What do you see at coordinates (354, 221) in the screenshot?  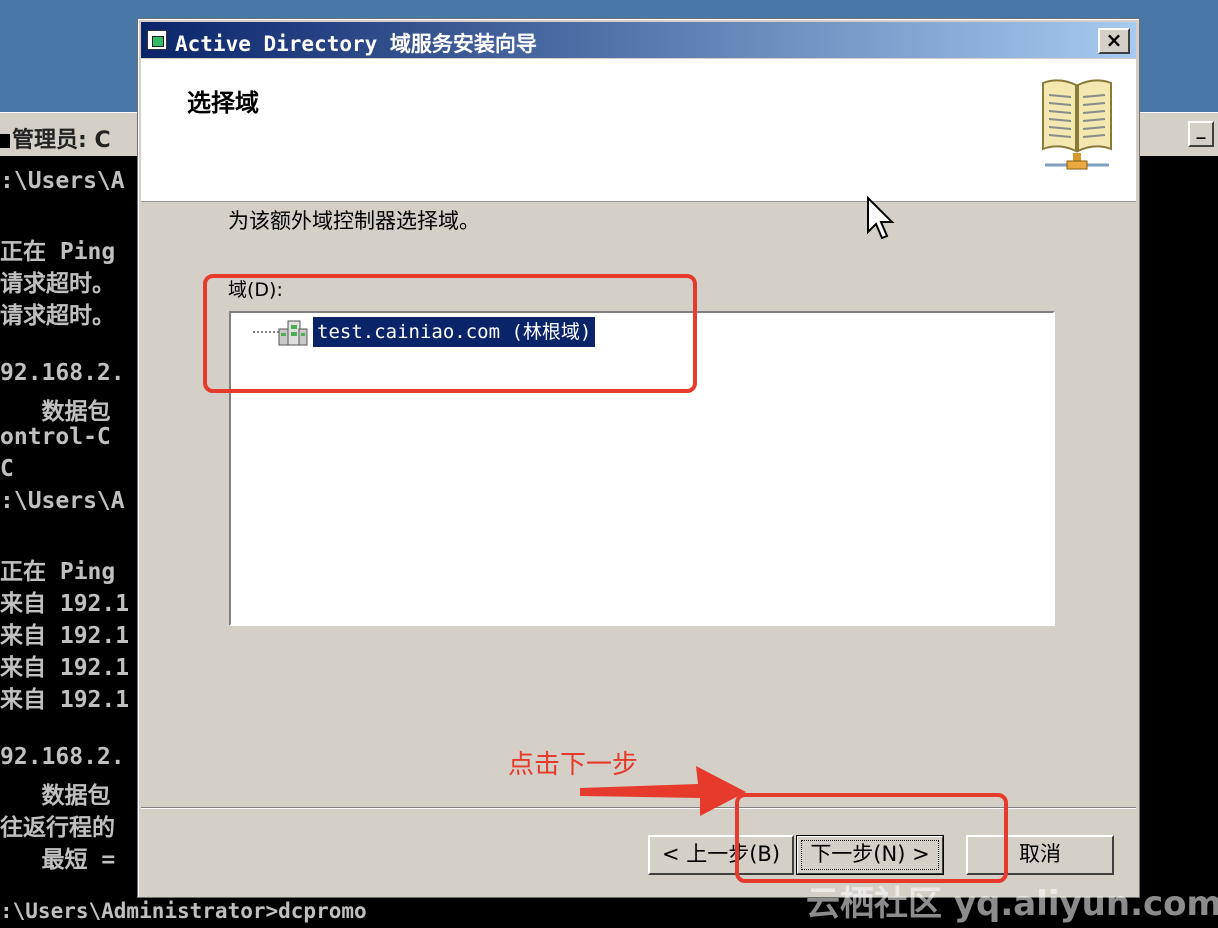 I see `instruction-text: 为该额外域控制器选择域。` at bounding box center [354, 221].